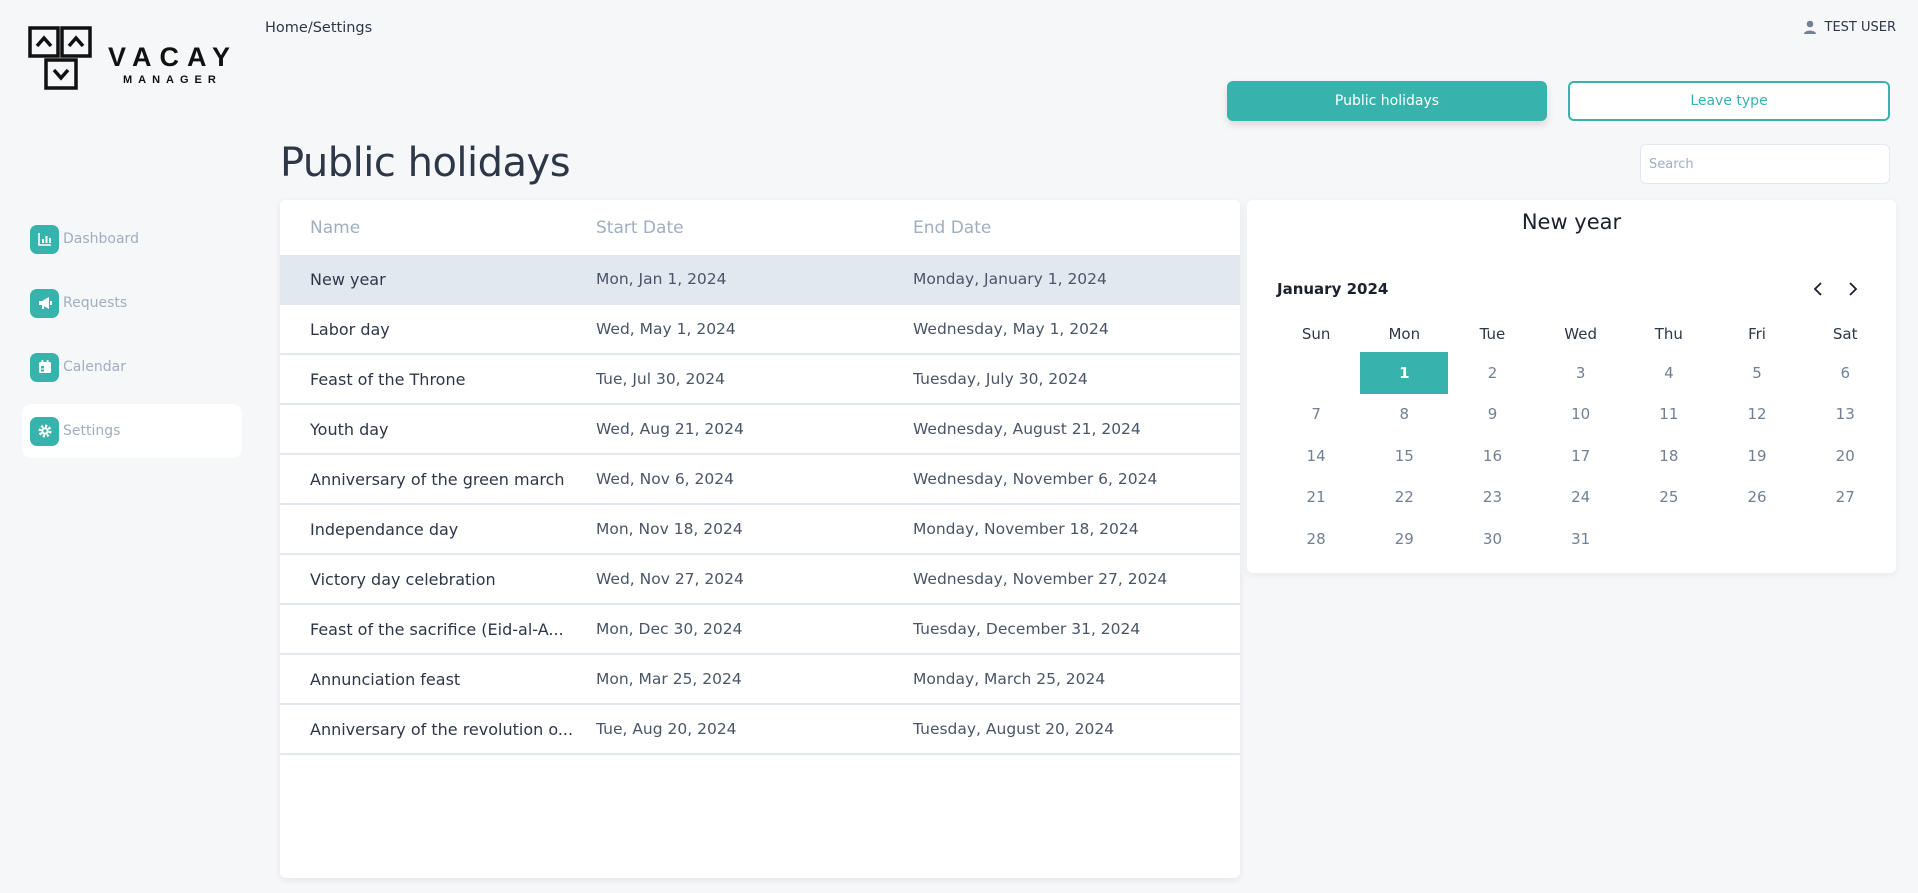 The height and width of the screenshot is (893, 1918). Describe the element at coordinates (669, 529) in the screenshot. I see `start-date-cell: Mon, Nov 18, 2024` at that location.